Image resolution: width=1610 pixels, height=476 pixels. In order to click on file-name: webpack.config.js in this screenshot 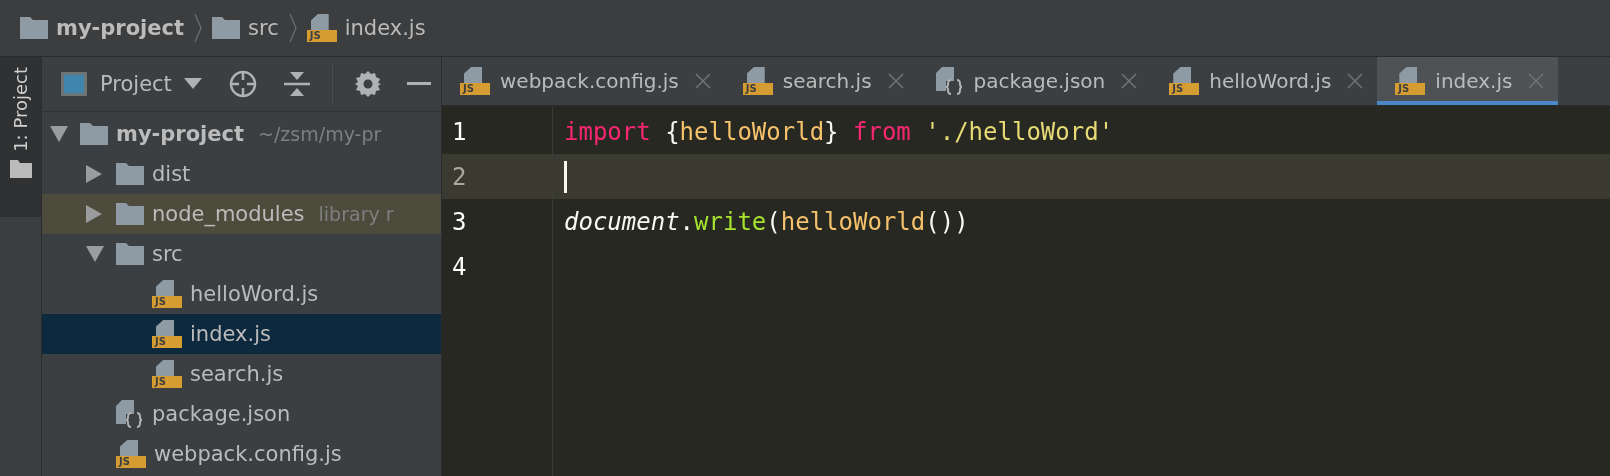, I will do `click(248, 454)`.